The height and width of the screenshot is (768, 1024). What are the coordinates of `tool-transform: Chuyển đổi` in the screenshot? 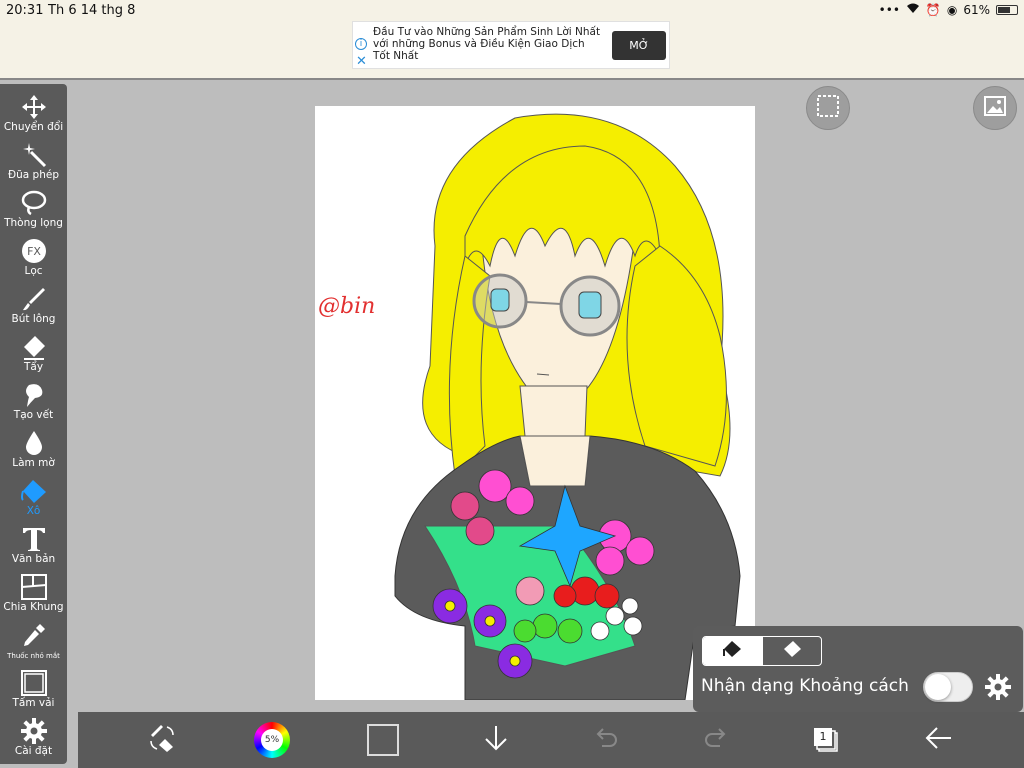 It's located at (33, 112).